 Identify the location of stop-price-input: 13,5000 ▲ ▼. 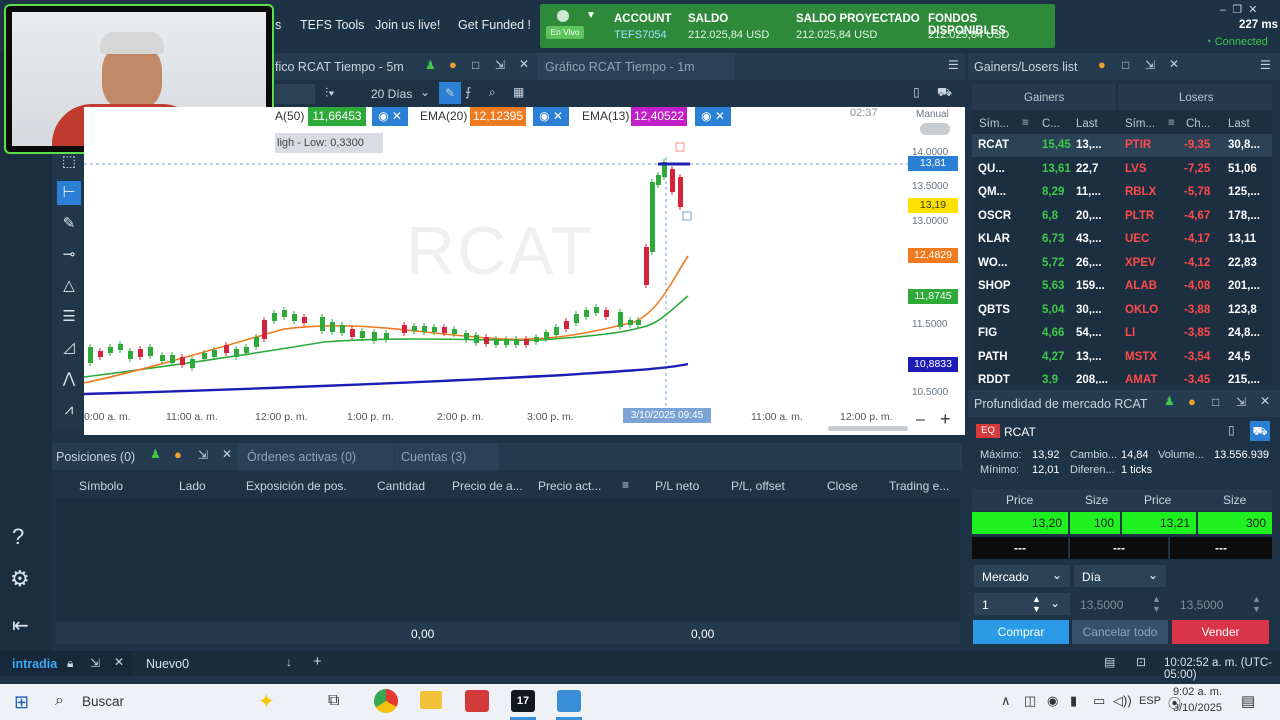
(1222, 604).